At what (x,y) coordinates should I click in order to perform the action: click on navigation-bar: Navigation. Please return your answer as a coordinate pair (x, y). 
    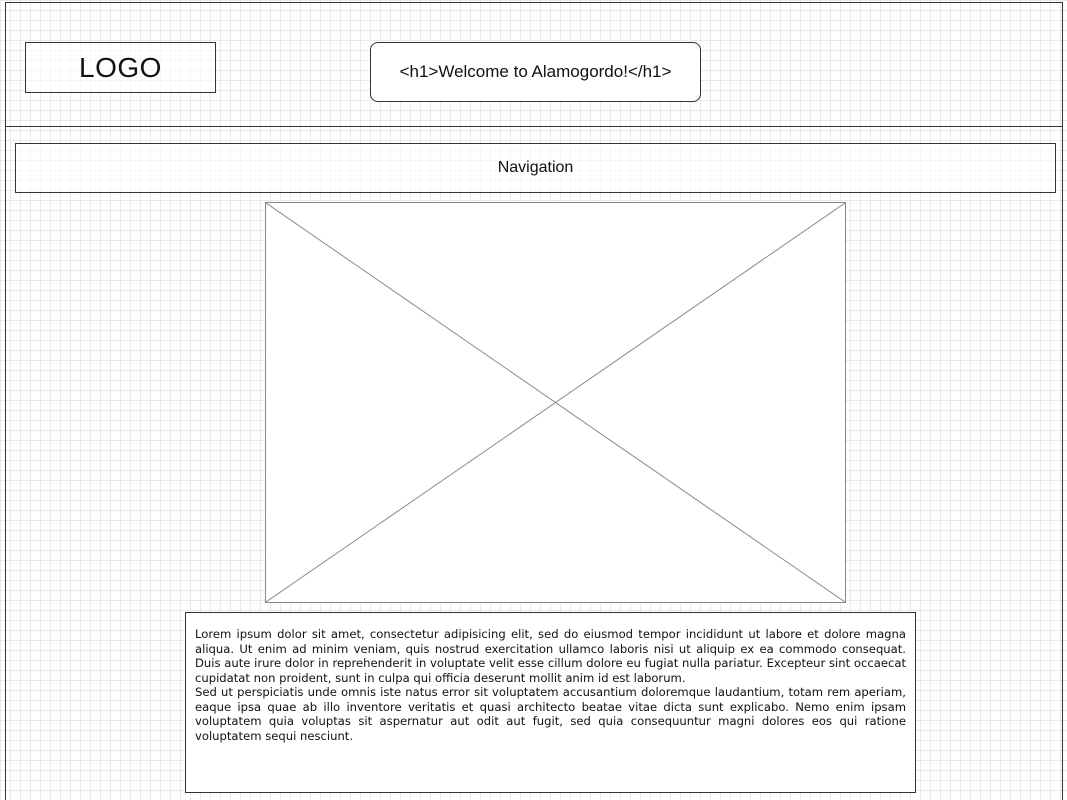
    Looking at the image, I should click on (535, 168).